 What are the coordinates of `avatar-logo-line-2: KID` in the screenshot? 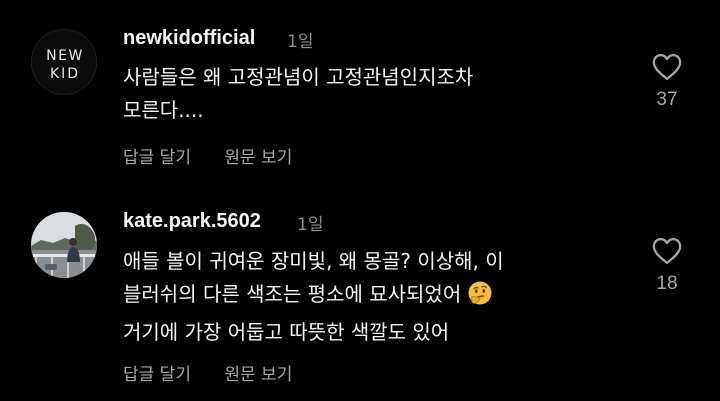 It's located at (65, 74).